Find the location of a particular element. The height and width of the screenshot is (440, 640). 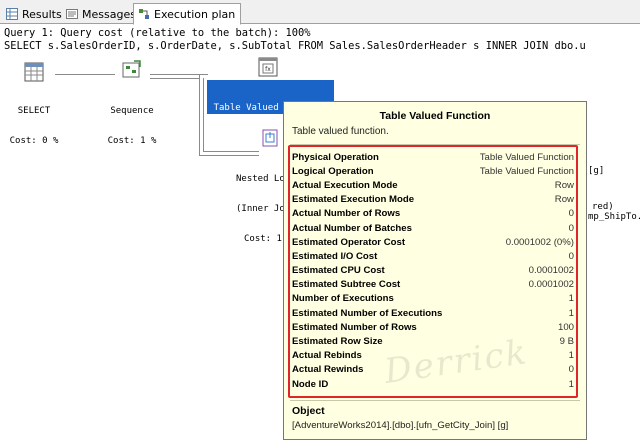

sequence-operator-label: Sequence Cost: 1 % is located at coordinates (132, 121).